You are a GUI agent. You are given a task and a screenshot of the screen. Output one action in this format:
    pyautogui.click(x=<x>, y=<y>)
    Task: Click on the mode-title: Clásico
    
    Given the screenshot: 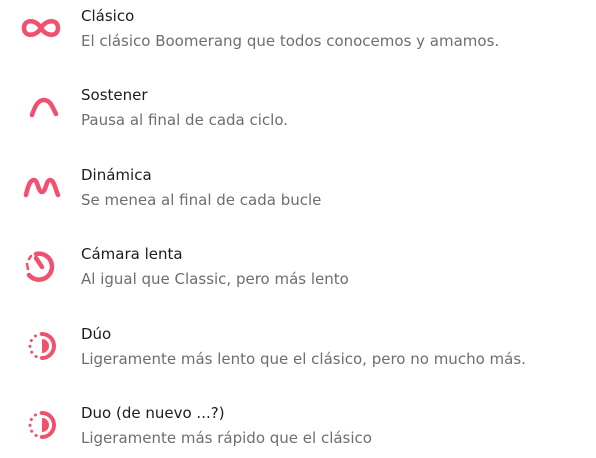 What is the action you would take?
    pyautogui.click(x=108, y=16)
    